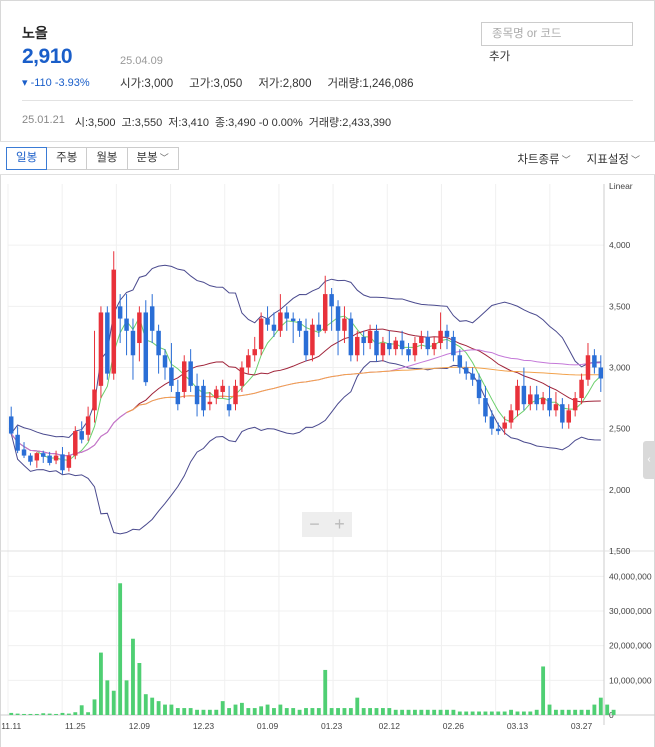 This screenshot has width=655, height=747. Describe the element at coordinates (107, 158) in the screenshot. I see `tab-monthly: 월봉` at that location.